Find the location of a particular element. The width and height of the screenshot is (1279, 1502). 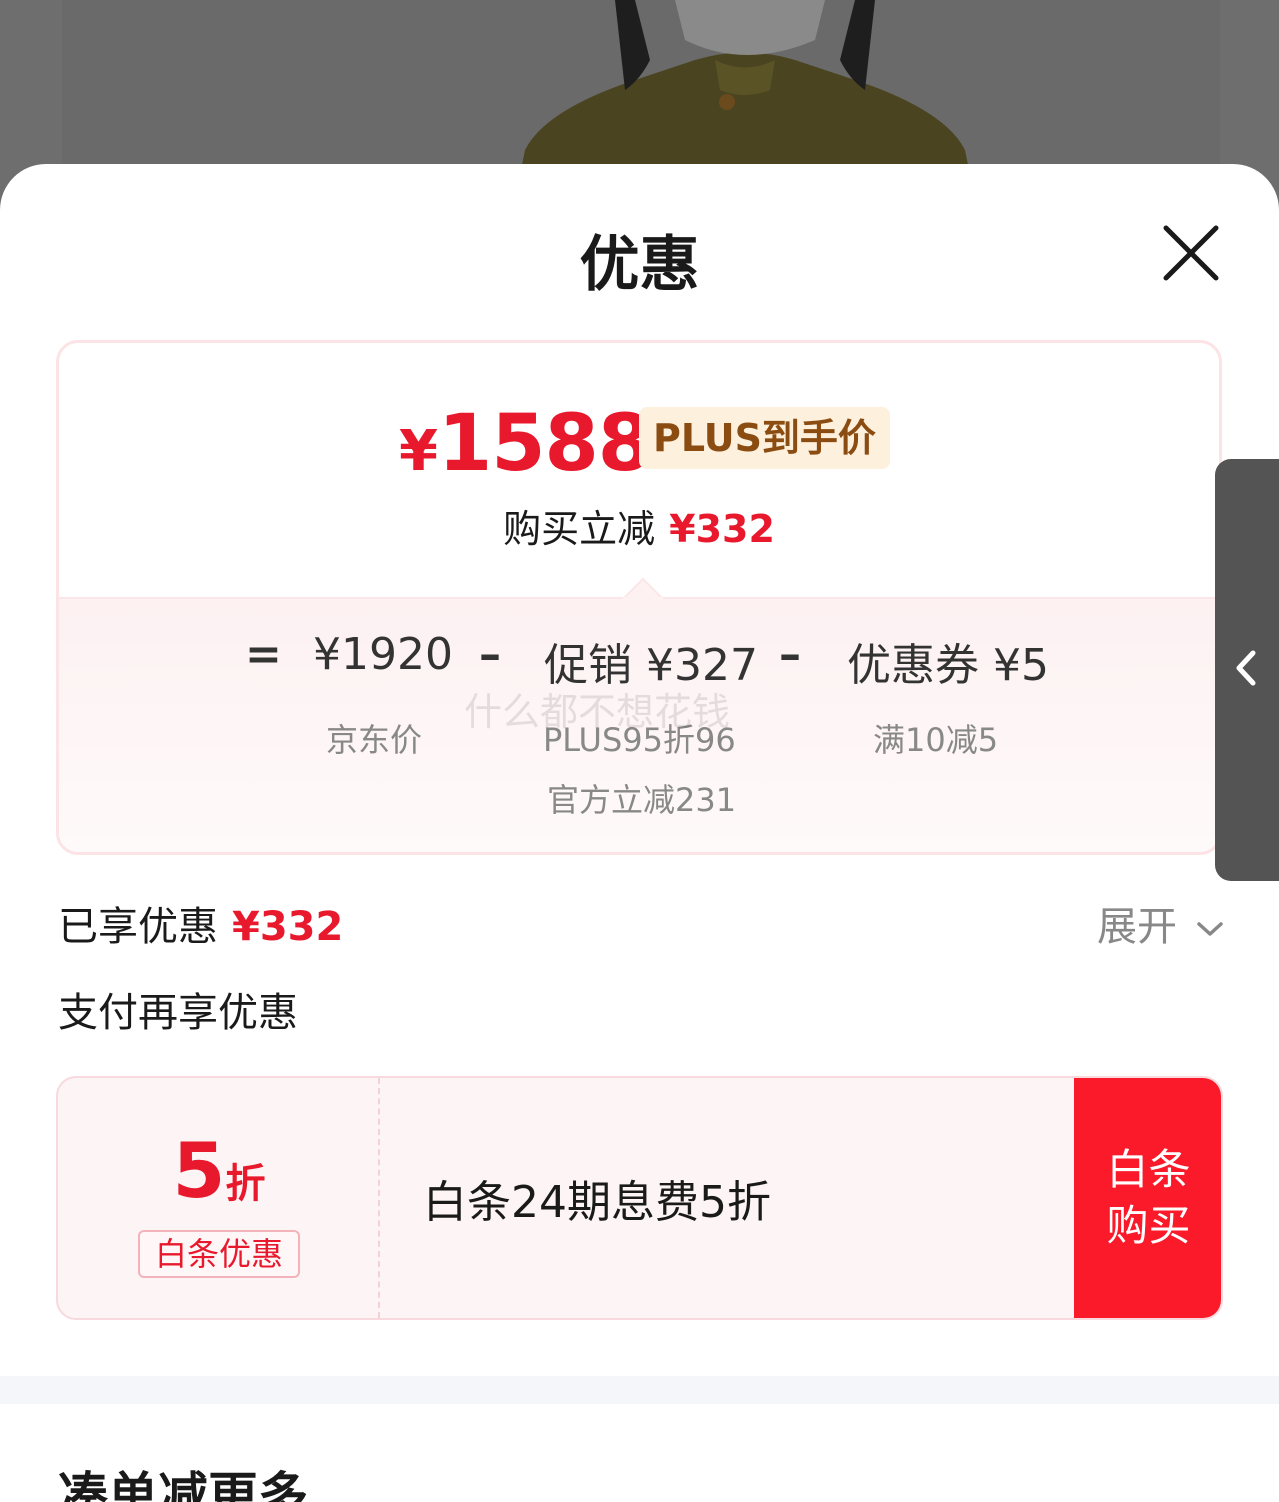

coupon-value-unit: 折 is located at coordinates (245, 1184).